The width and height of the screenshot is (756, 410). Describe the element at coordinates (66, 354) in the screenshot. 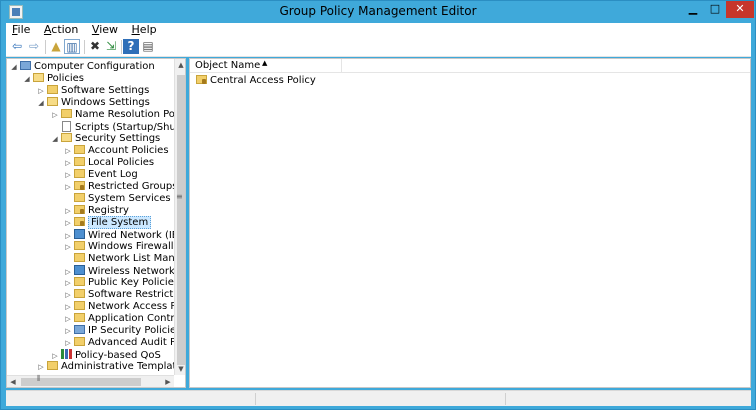

I see `qos-chart-icon` at that location.